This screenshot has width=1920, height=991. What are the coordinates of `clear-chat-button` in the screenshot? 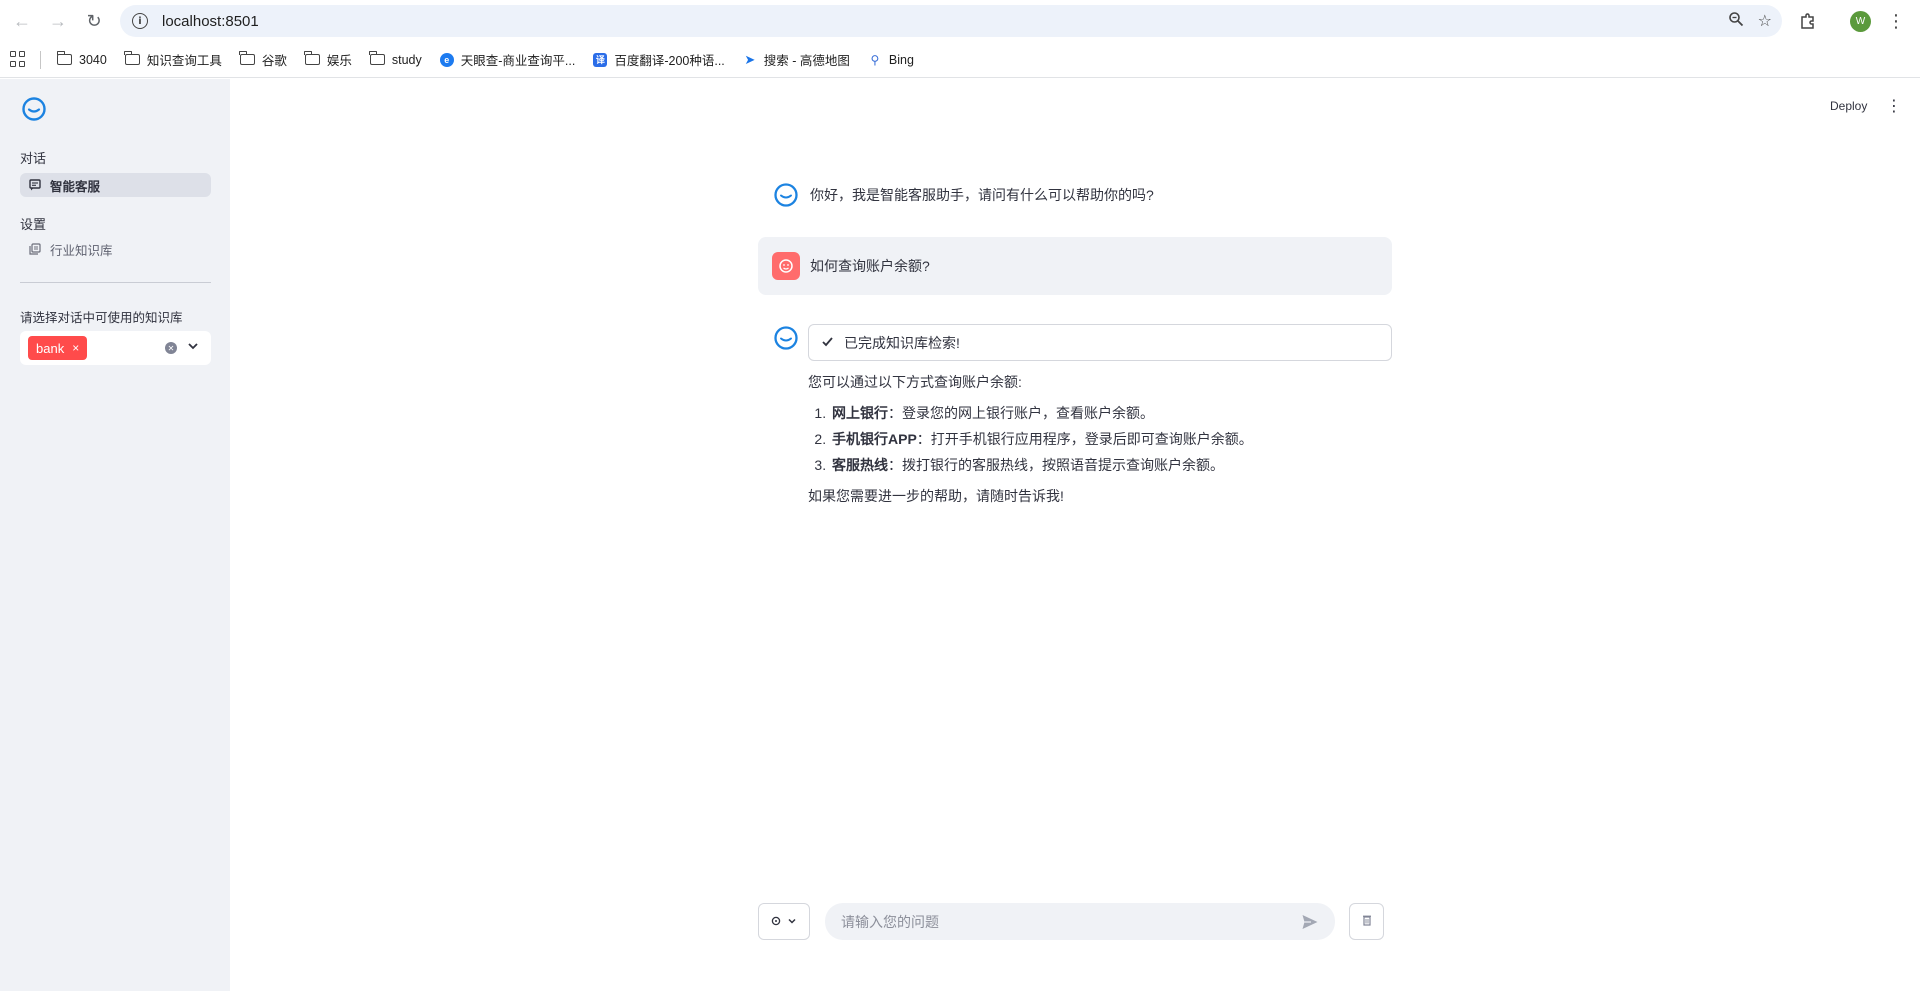 It's located at (1366, 921).